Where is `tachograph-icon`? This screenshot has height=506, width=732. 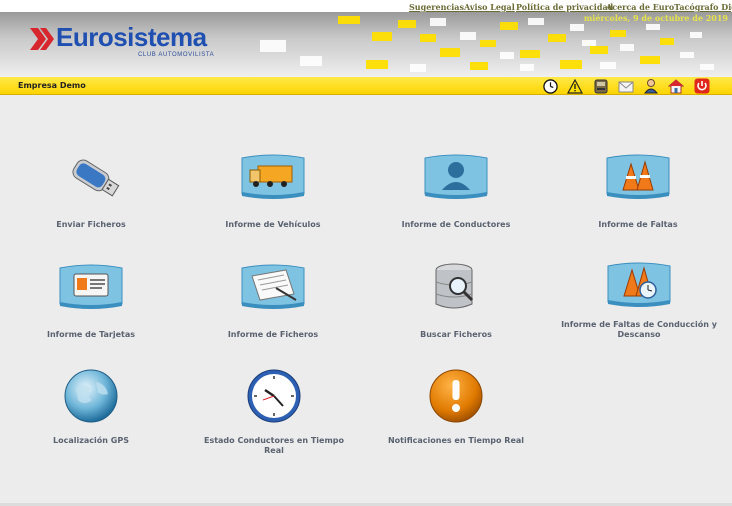 tachograph-icon is located at coordinates (601, 86).